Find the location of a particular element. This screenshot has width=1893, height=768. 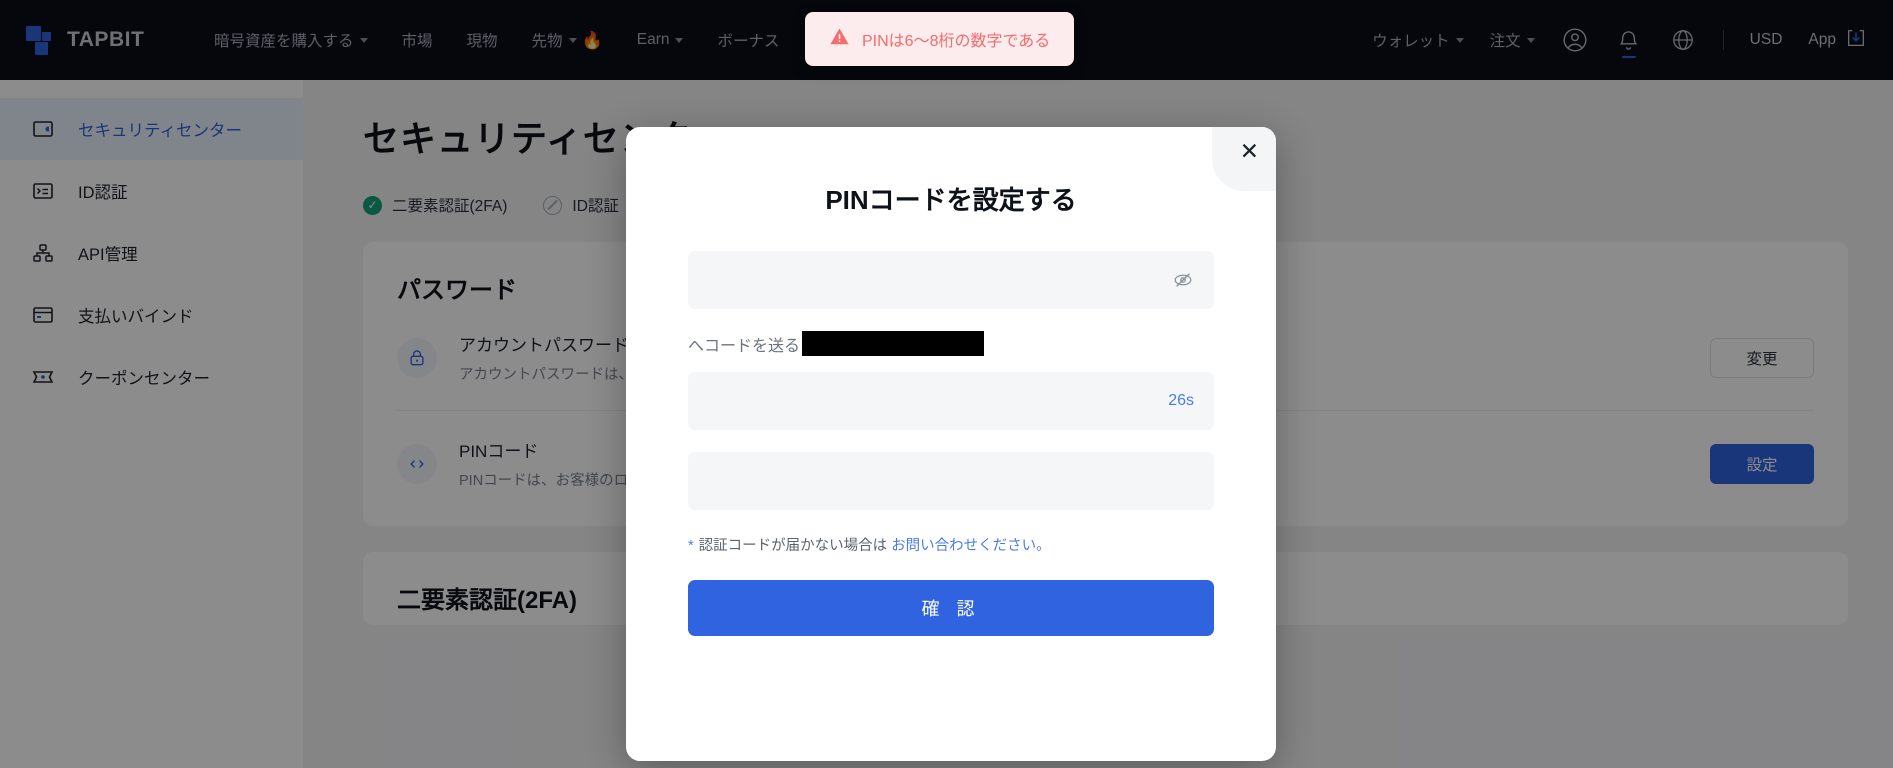

eye-off-icon is located at coordinates (1183, 280).